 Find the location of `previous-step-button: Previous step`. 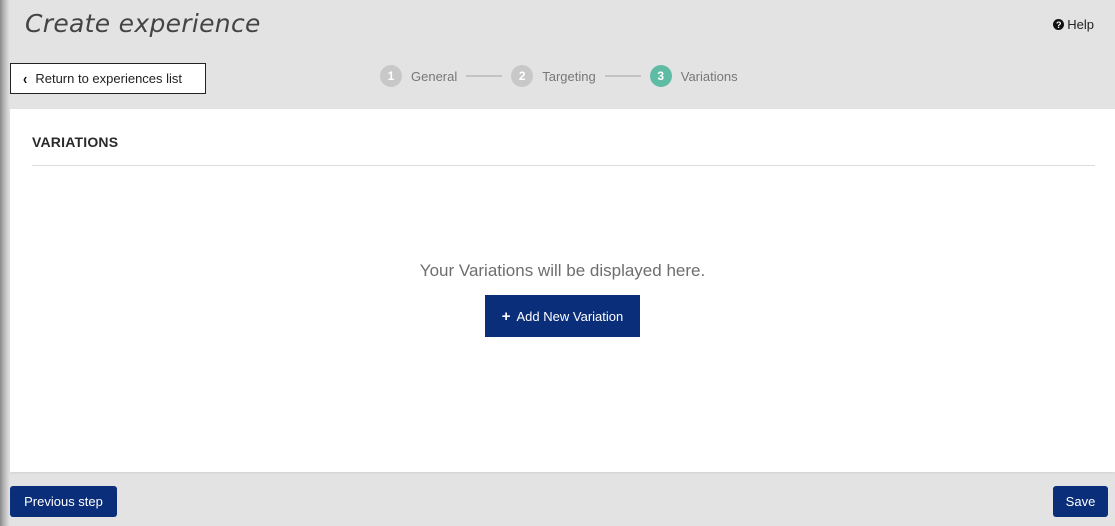

previous-step-button: Previous step is located at coordinates (63, 501).